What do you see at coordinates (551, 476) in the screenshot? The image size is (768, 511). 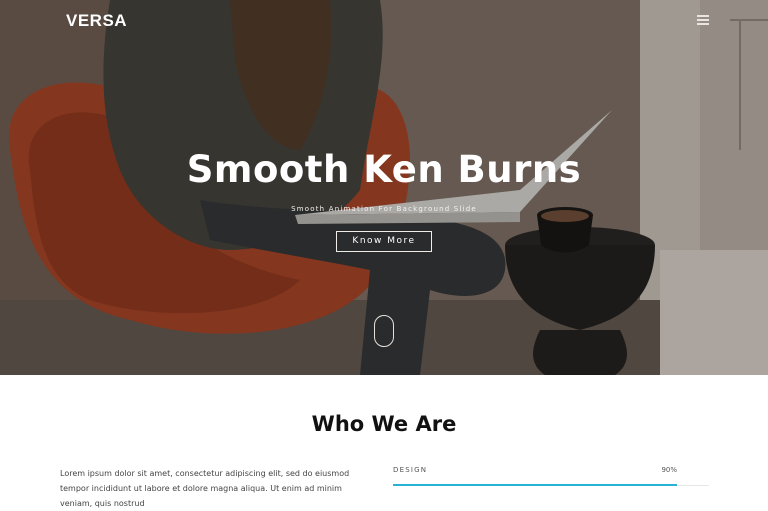 I see `skill-bar-design: DESIGN 90%` at bounding box center [551, 476].